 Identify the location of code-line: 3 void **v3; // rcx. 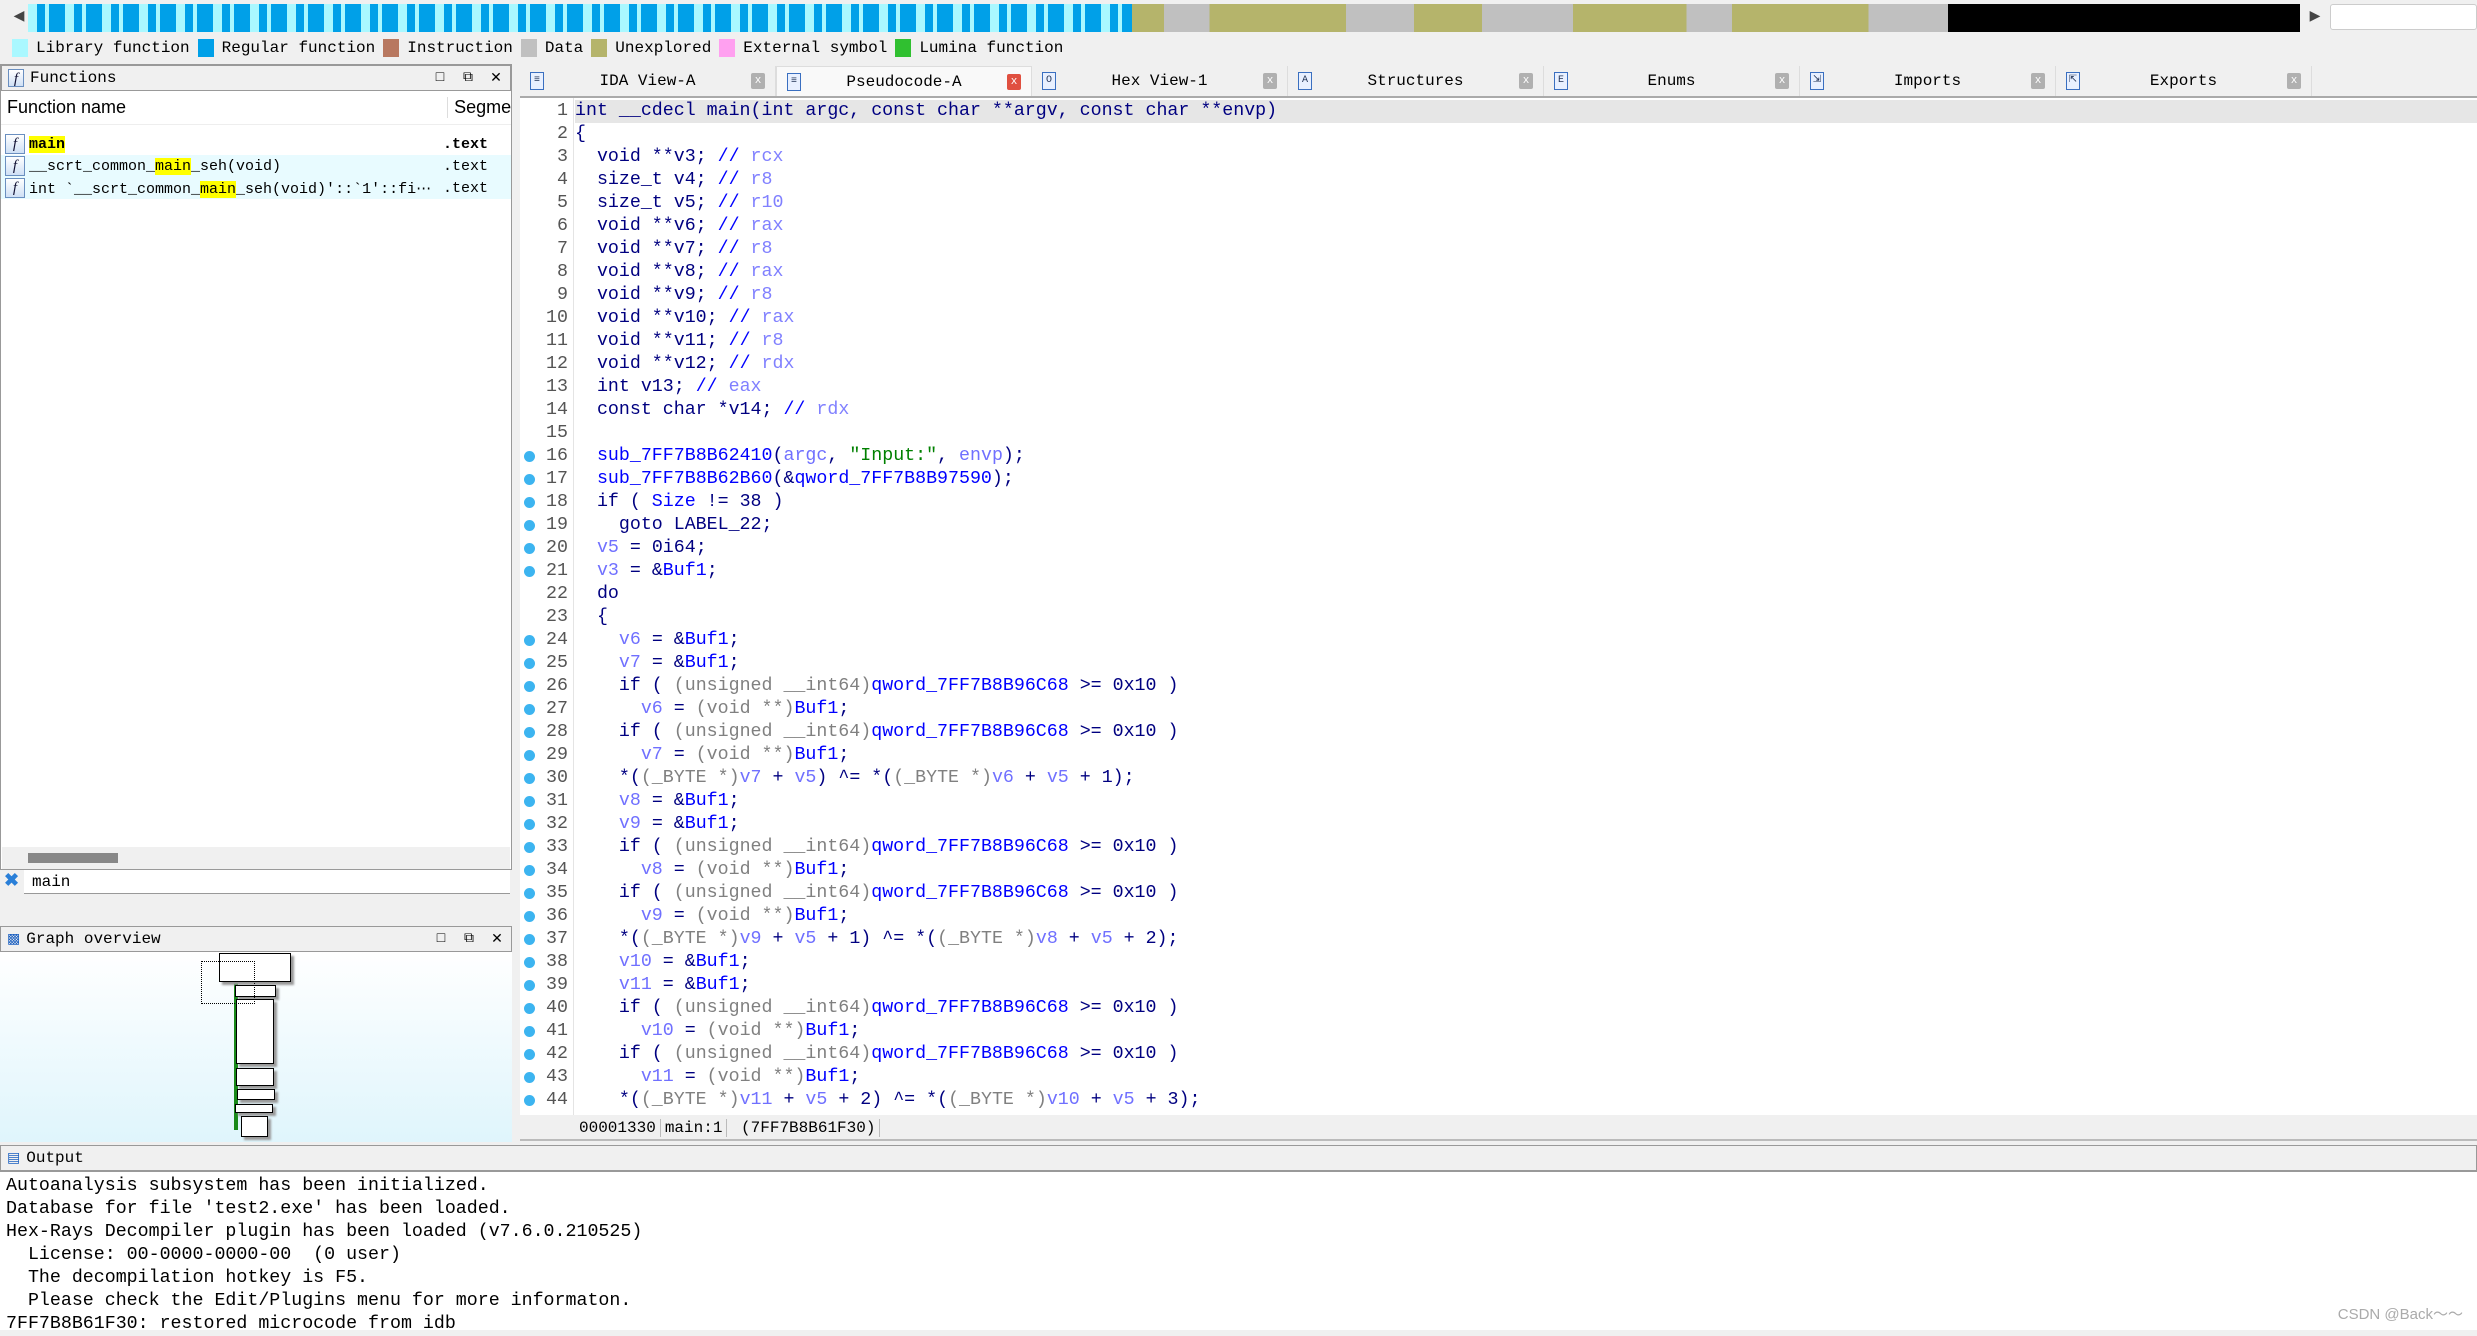
(1498, 157).